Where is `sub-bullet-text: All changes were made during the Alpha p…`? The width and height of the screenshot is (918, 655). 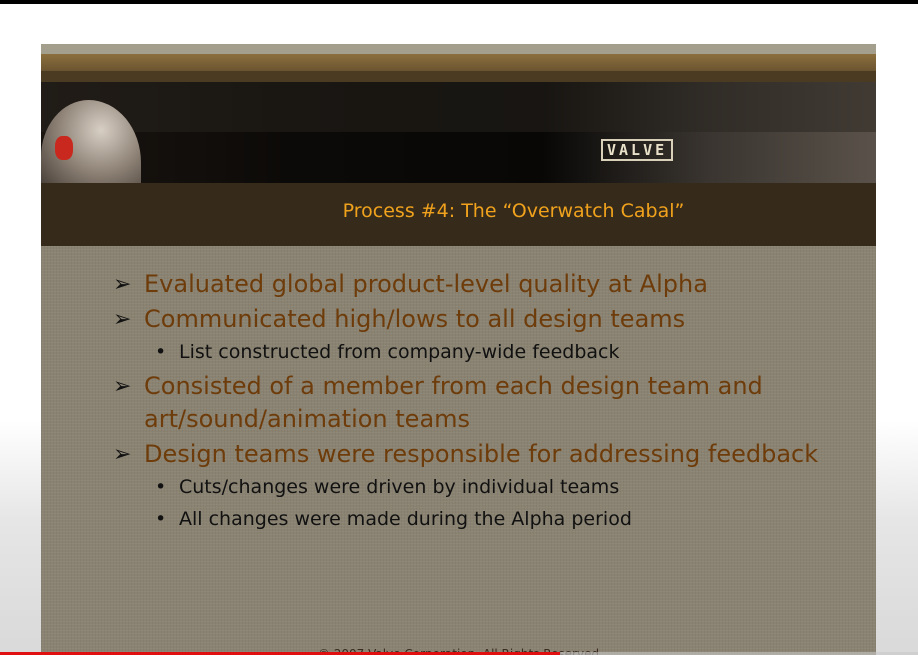 sub-bullet-text: All changes were made during the Alpha p… is located at coordinates (405, 519).